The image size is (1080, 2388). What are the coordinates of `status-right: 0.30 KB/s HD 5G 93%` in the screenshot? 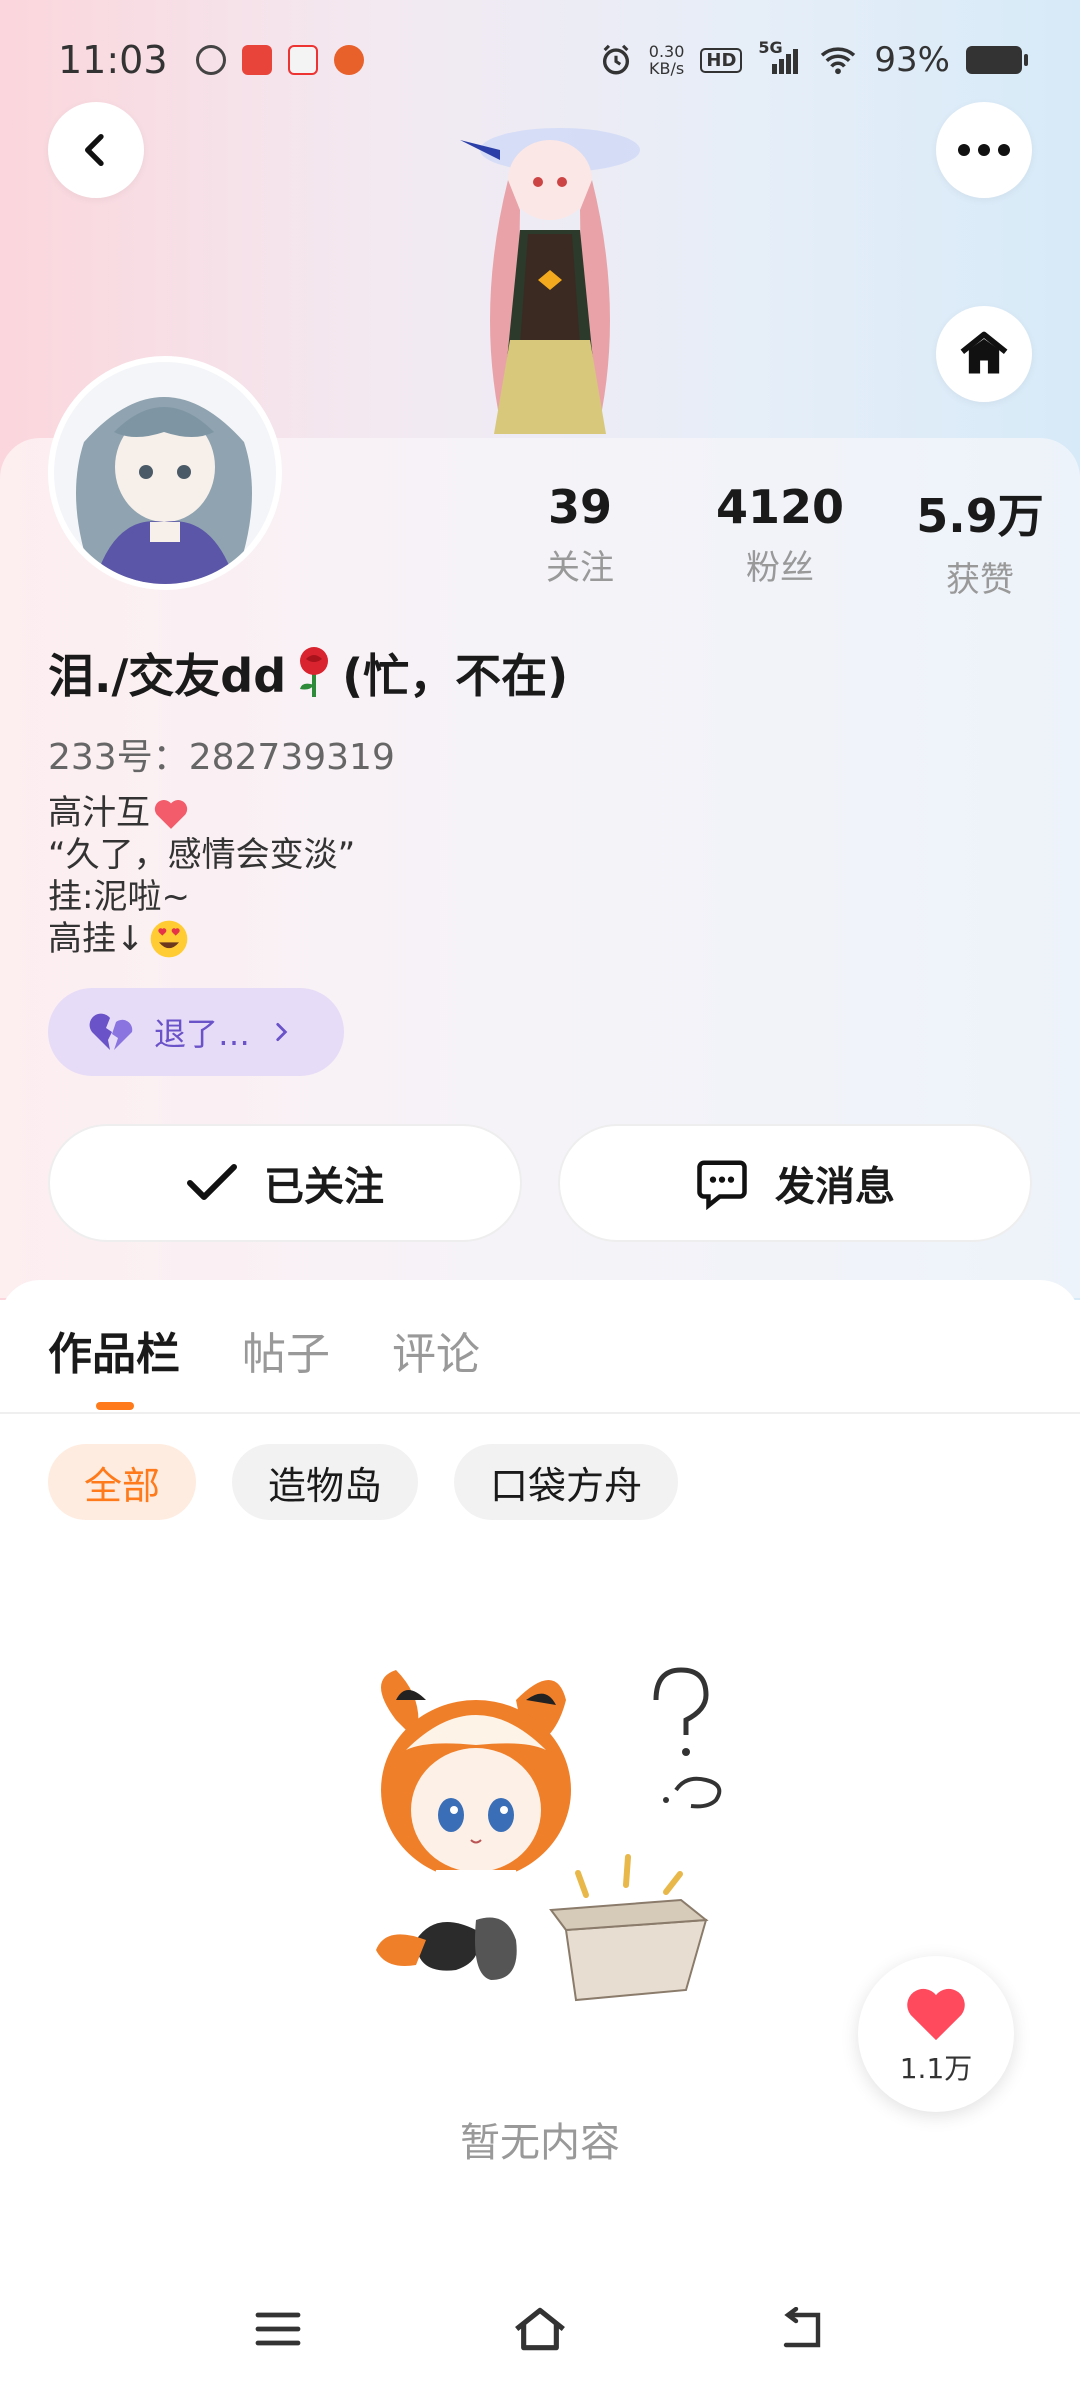 It's located at (813, 59).